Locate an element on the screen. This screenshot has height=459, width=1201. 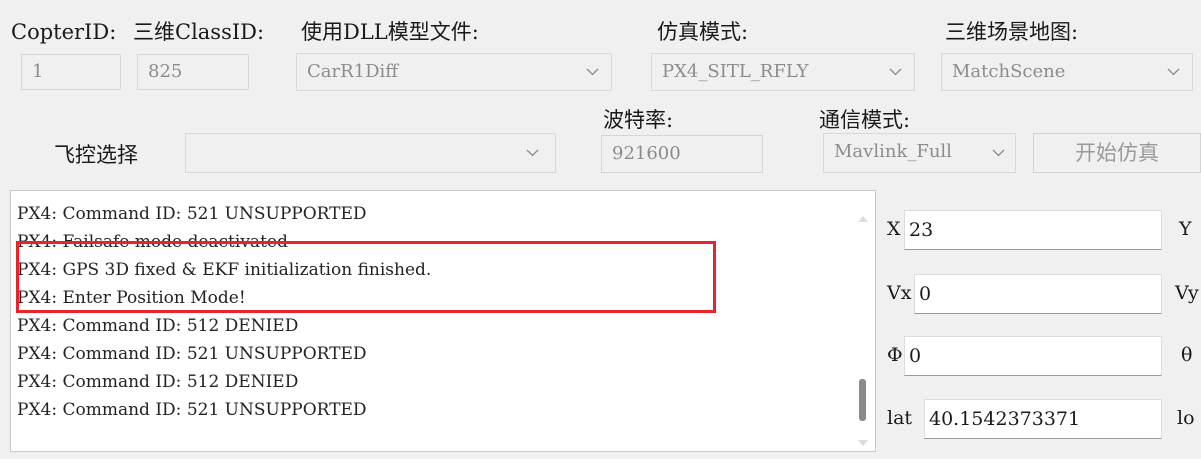
log-scrollbar is located at coordinates (863, 321).